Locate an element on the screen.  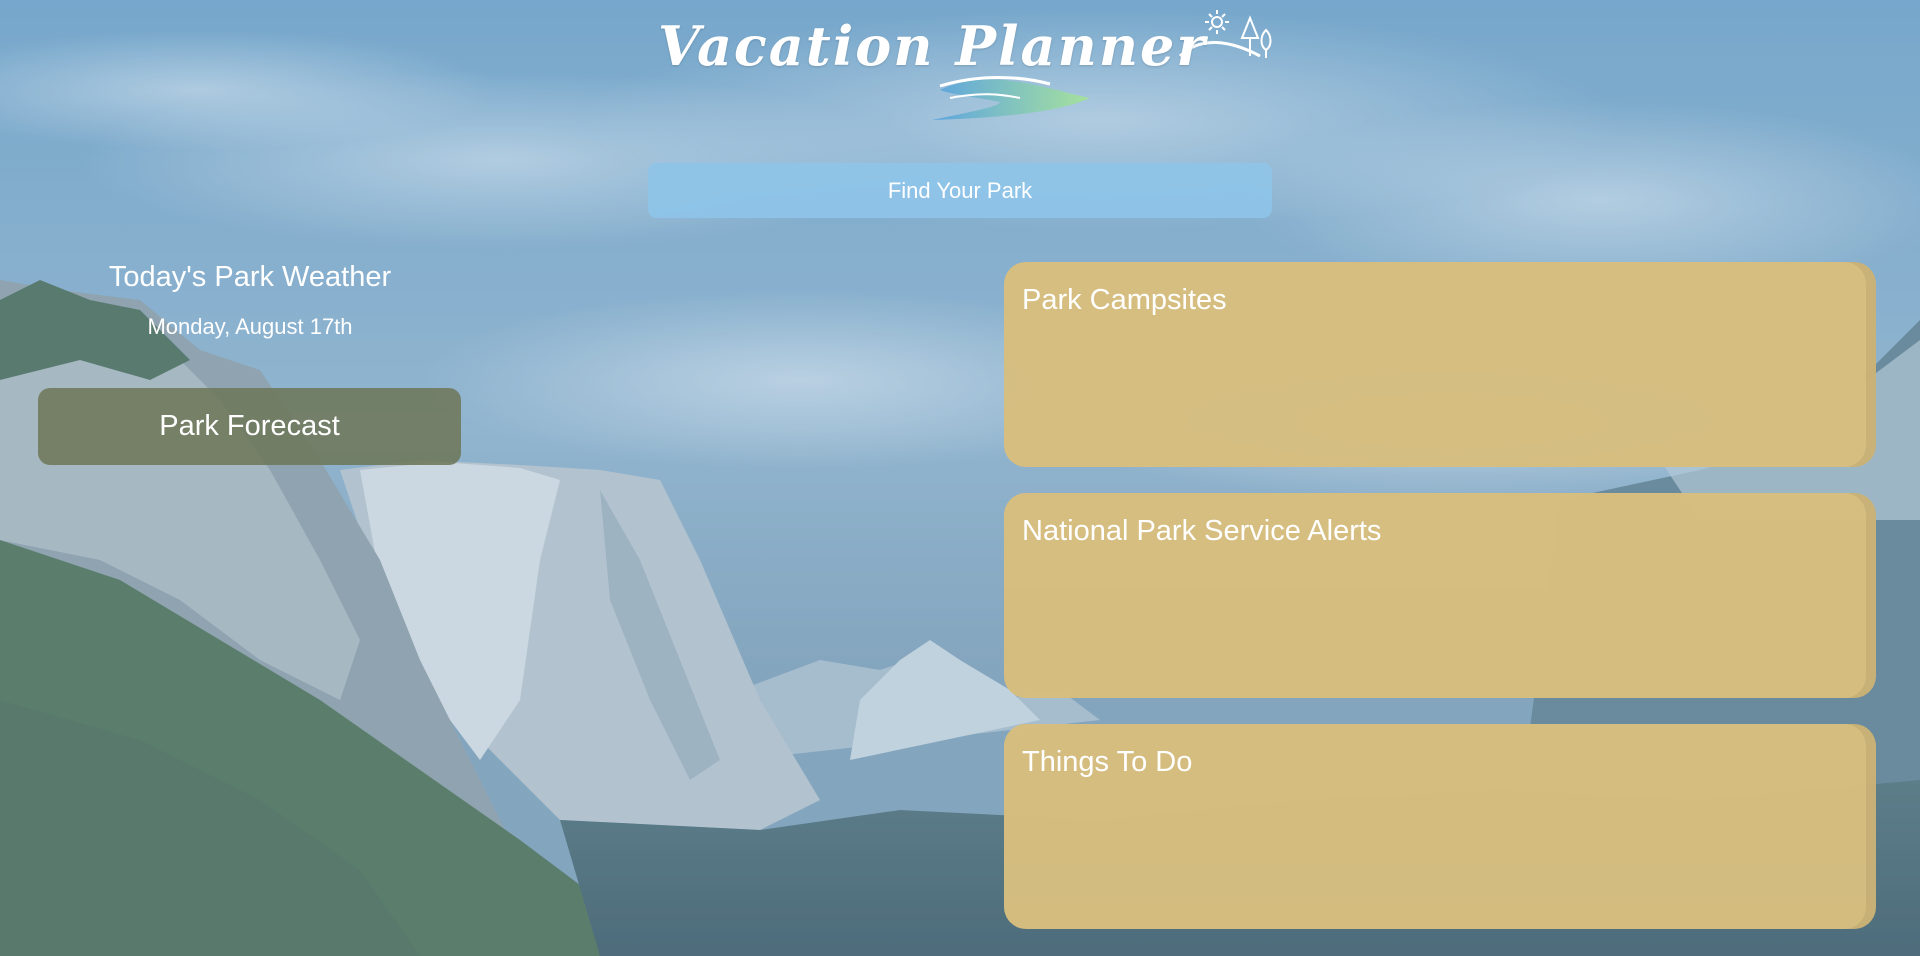
vacation-planner-logo: Vacation Planner is located at coordinates (960, 69).